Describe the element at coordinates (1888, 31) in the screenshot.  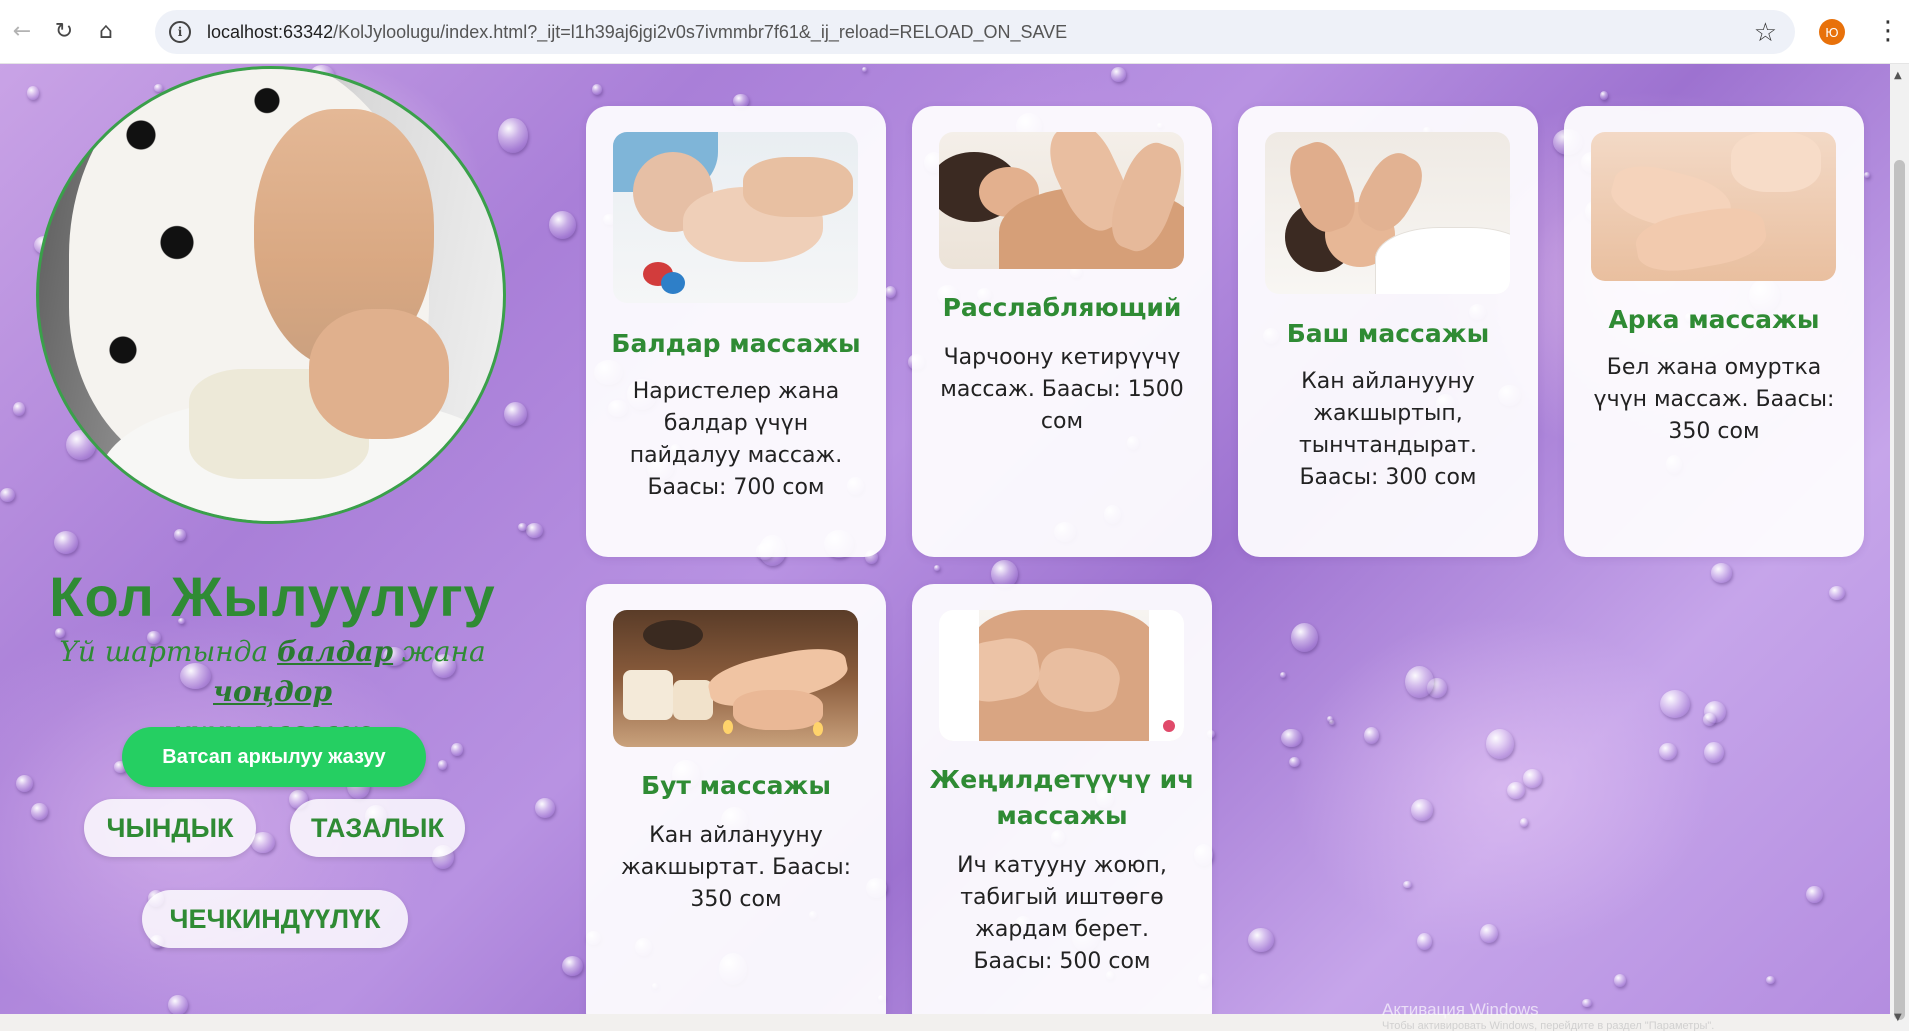
I see `kebab-menu-icon: ⋮` at that location.